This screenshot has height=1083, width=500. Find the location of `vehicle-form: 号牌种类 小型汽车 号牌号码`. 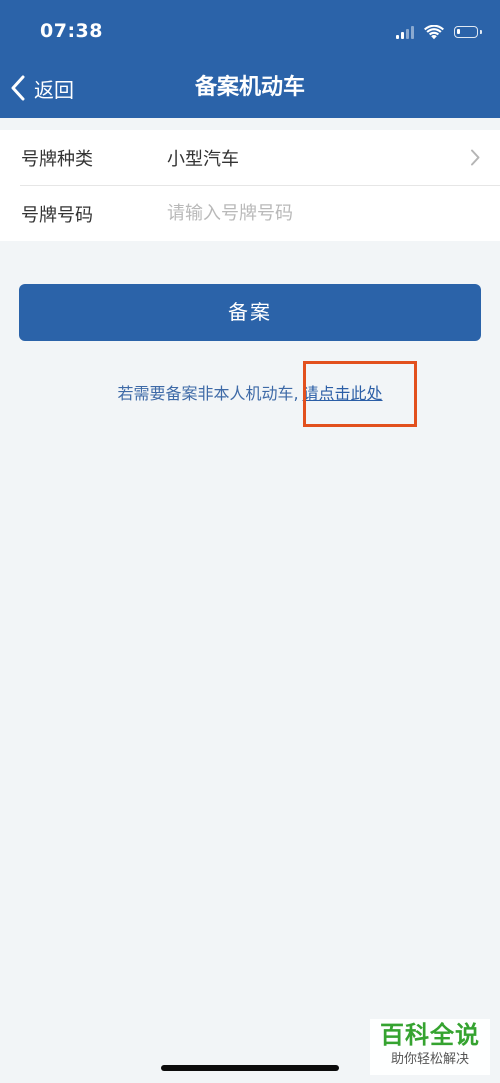

vehicle-form: 号牌种类 小型汽车 号牌号码 is located at coordinates (250, 185).